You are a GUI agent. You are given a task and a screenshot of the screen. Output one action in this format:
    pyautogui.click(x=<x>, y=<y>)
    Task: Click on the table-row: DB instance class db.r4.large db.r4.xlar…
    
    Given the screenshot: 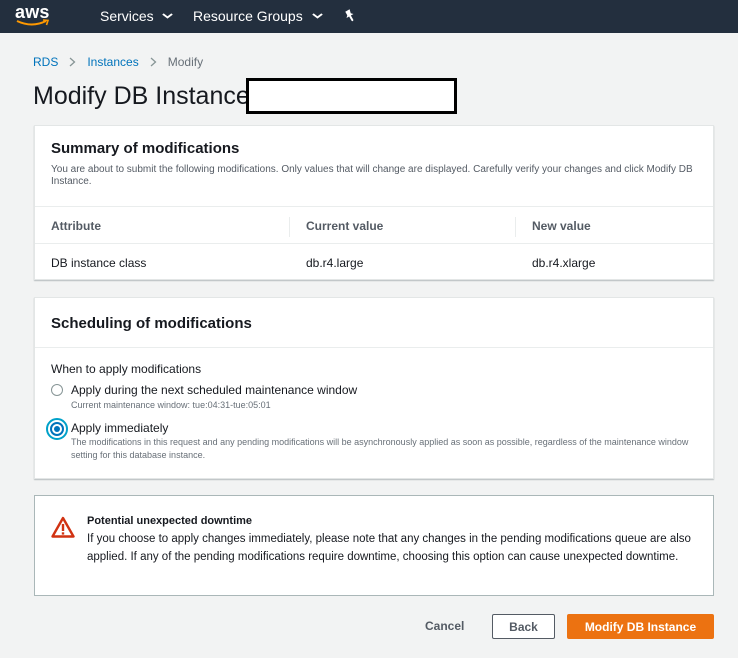 What is the action you would take?
    pyautogui.click(x=374, y=262)
    